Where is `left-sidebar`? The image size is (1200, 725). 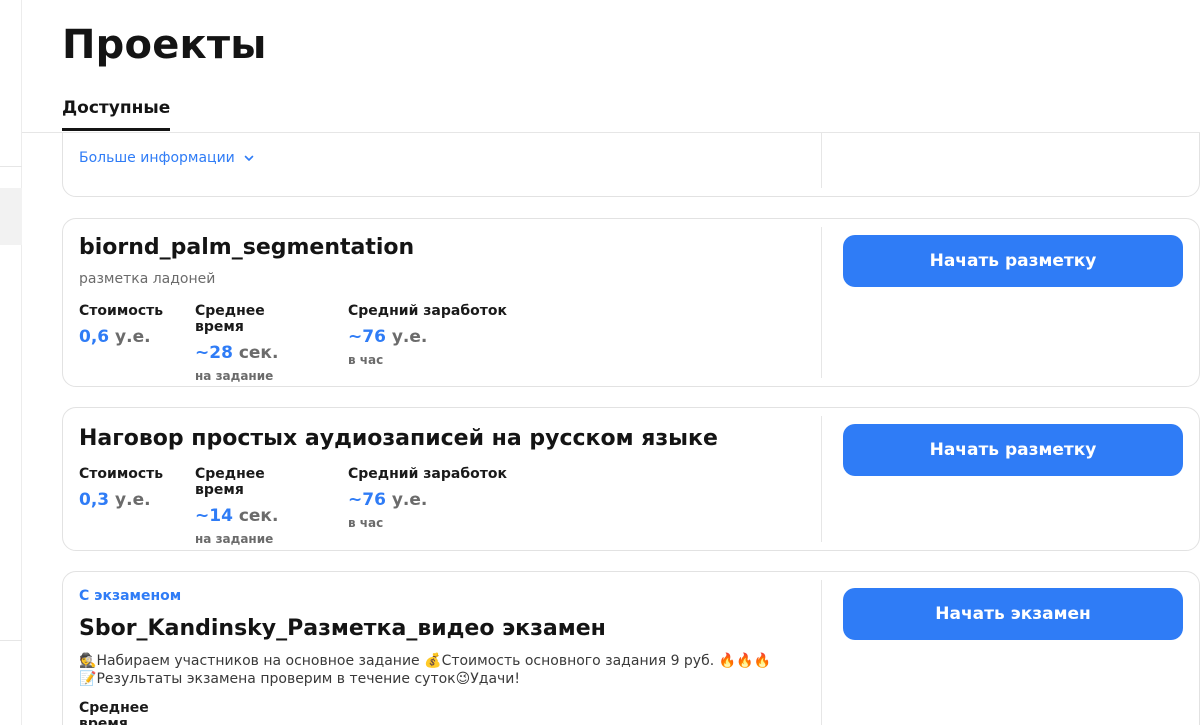
left-sidebar is located at coordinates (11, 362).